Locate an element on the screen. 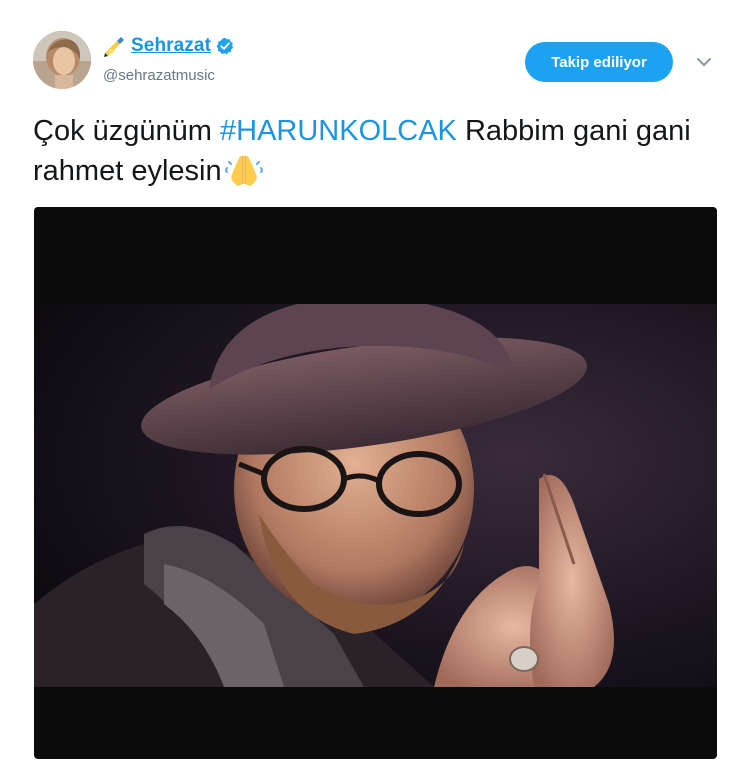  tweet-text-lead: Çok üzgünüm is located at coordinates (126, 131).